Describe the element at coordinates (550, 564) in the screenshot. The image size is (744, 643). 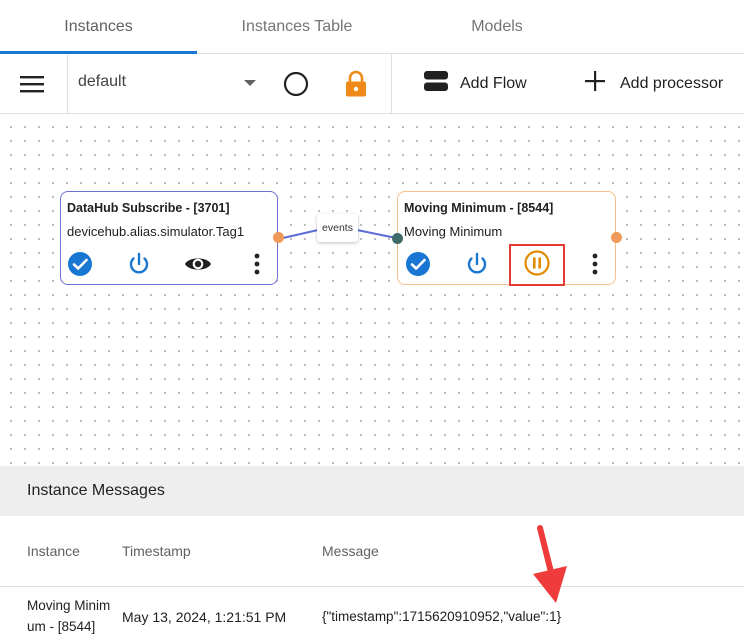
I see `annotation-arrow` at that location.